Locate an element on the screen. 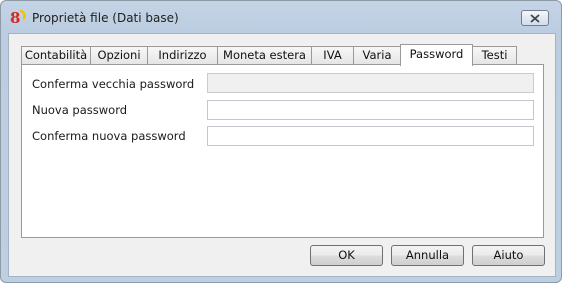  banana-app-icon: 8 is located at coordinates (18, 17).